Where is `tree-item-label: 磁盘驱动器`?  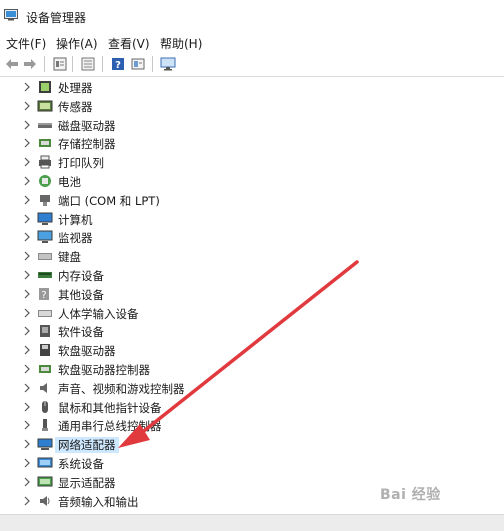 tree-item-label: 磁盘驱动器 is located at coordinates (87, 125).